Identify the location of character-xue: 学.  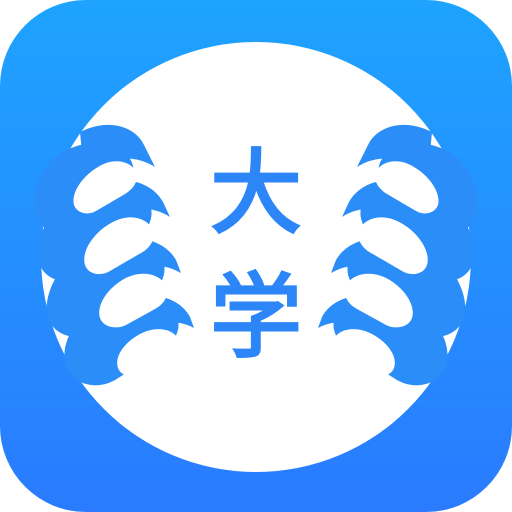
(256, 317).